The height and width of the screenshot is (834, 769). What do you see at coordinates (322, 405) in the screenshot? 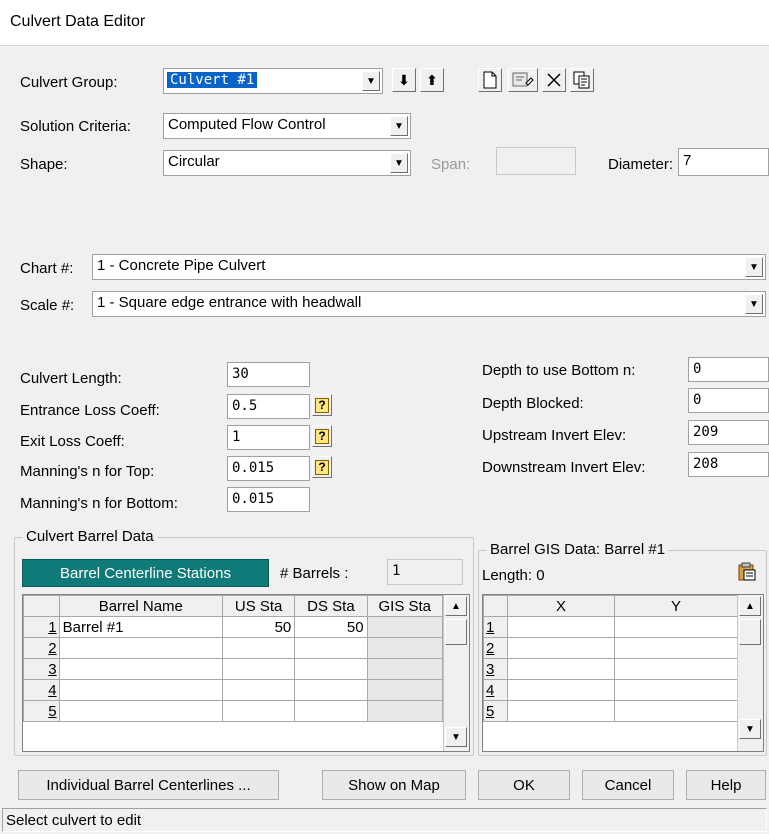
I see `entrance-loss-help-button: ?` at bounding box center [322, 405].